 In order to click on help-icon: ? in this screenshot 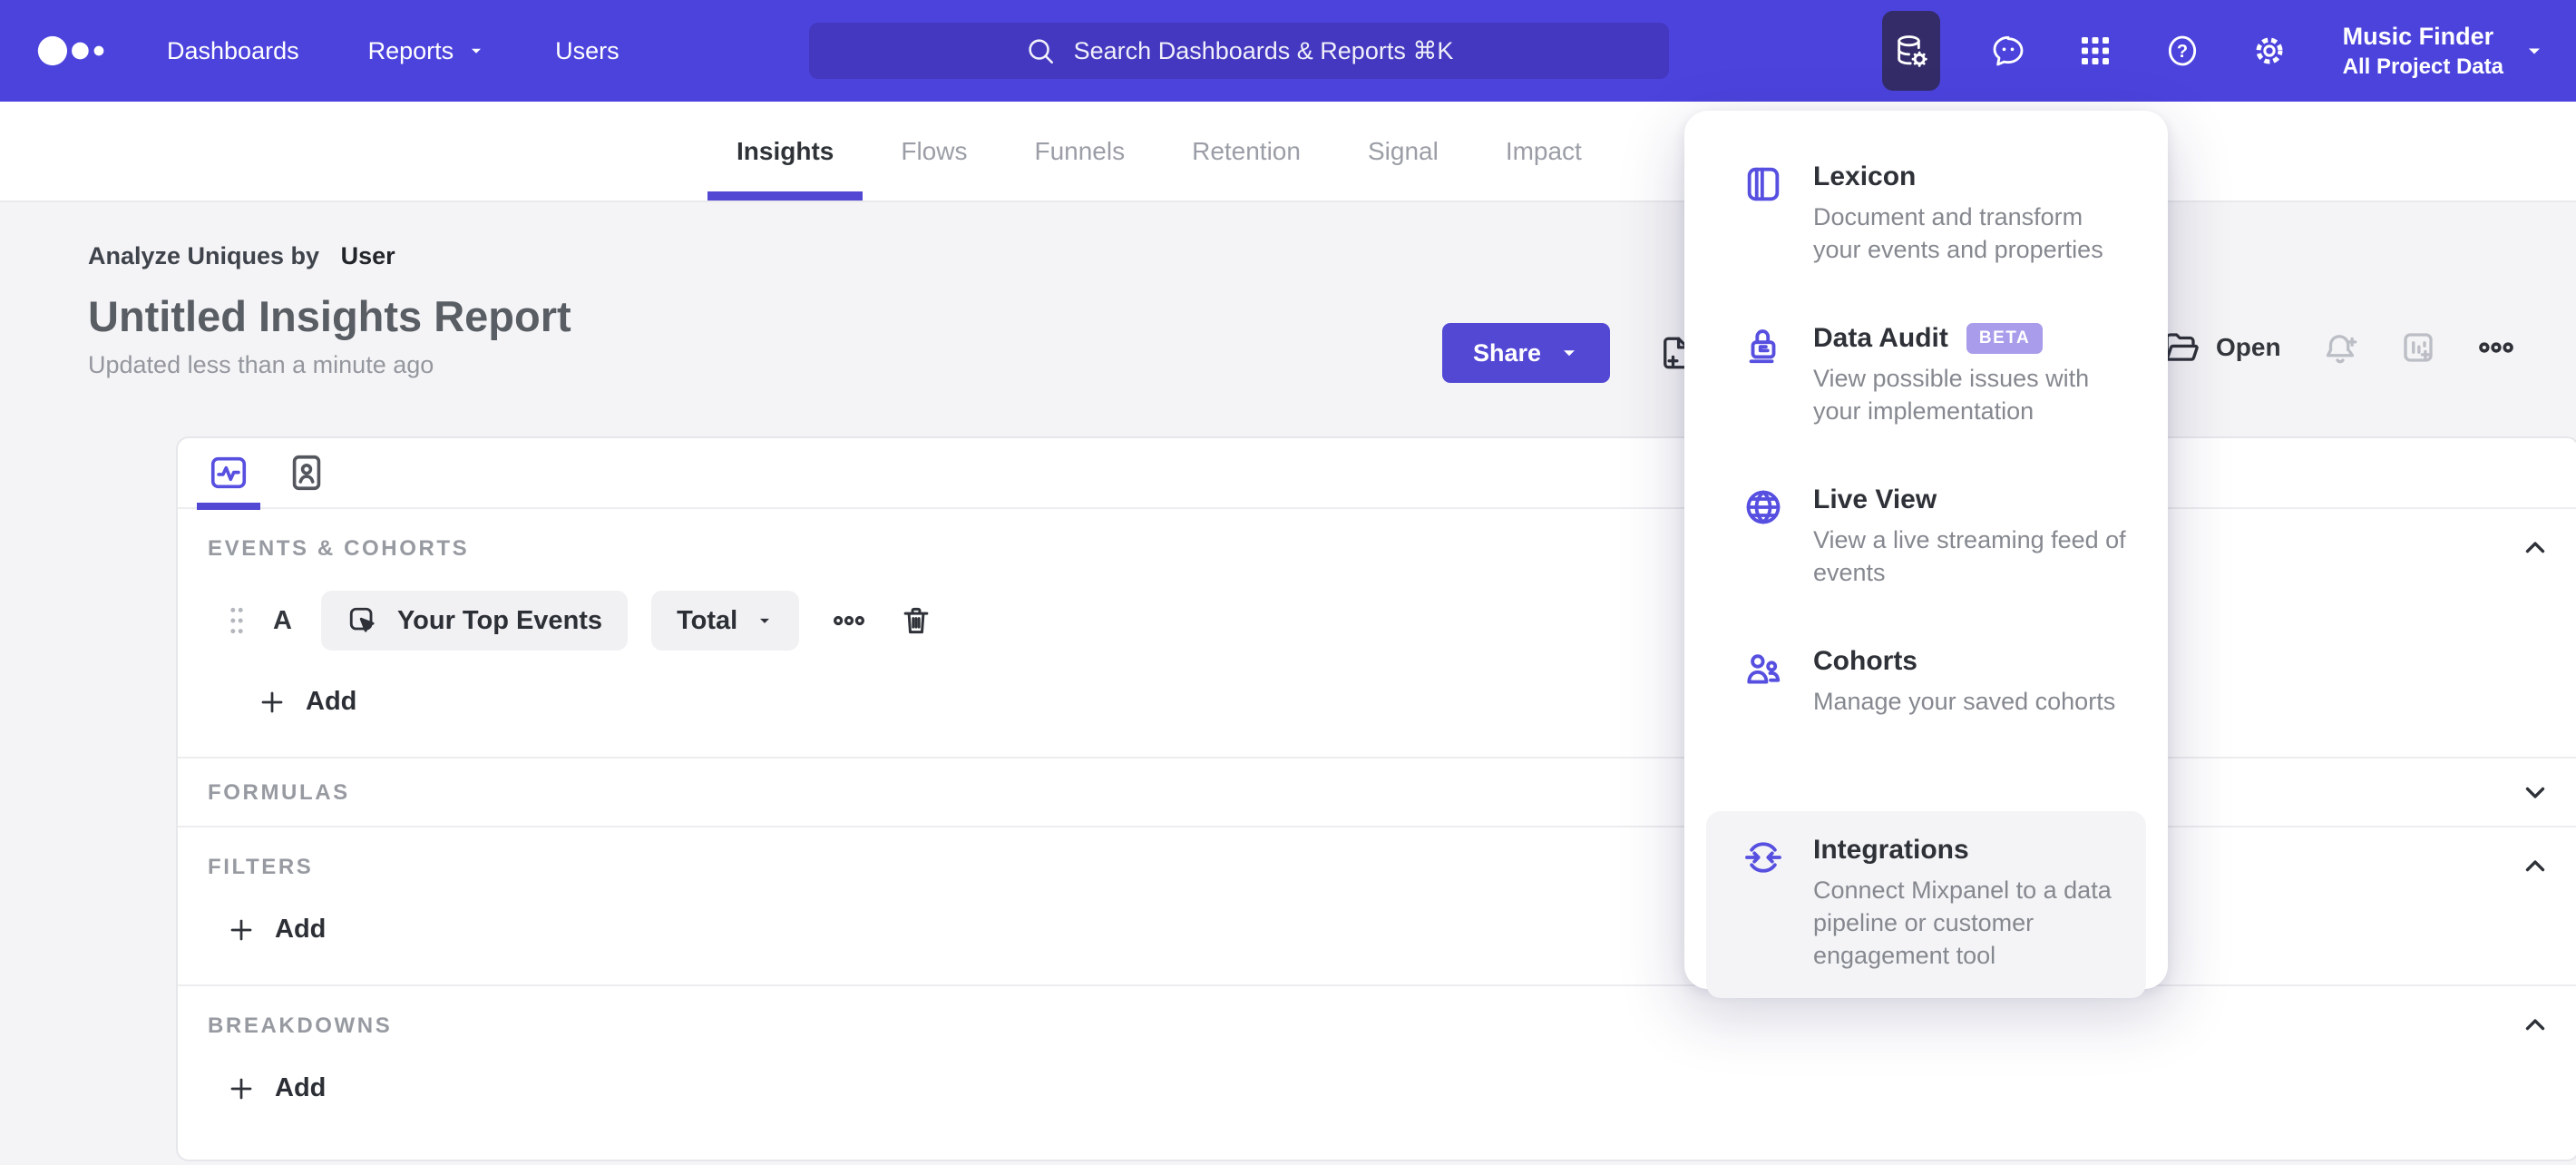, I will do `click(2182, 50)`.